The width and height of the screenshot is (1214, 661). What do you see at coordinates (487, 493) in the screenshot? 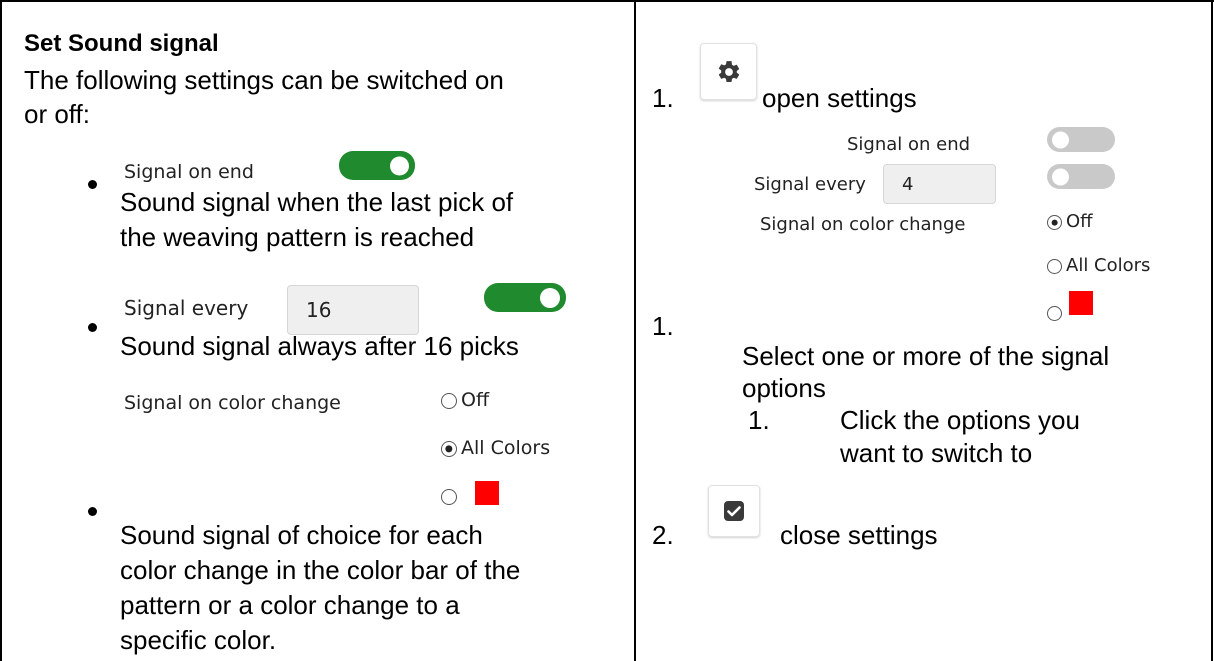
I see `specific-color-swatch` at bounding box center [487, 493].